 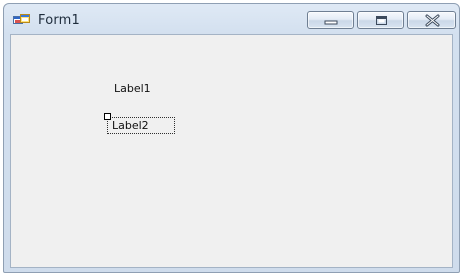 I want to click on minimize-button, so click(x=330, y=20).